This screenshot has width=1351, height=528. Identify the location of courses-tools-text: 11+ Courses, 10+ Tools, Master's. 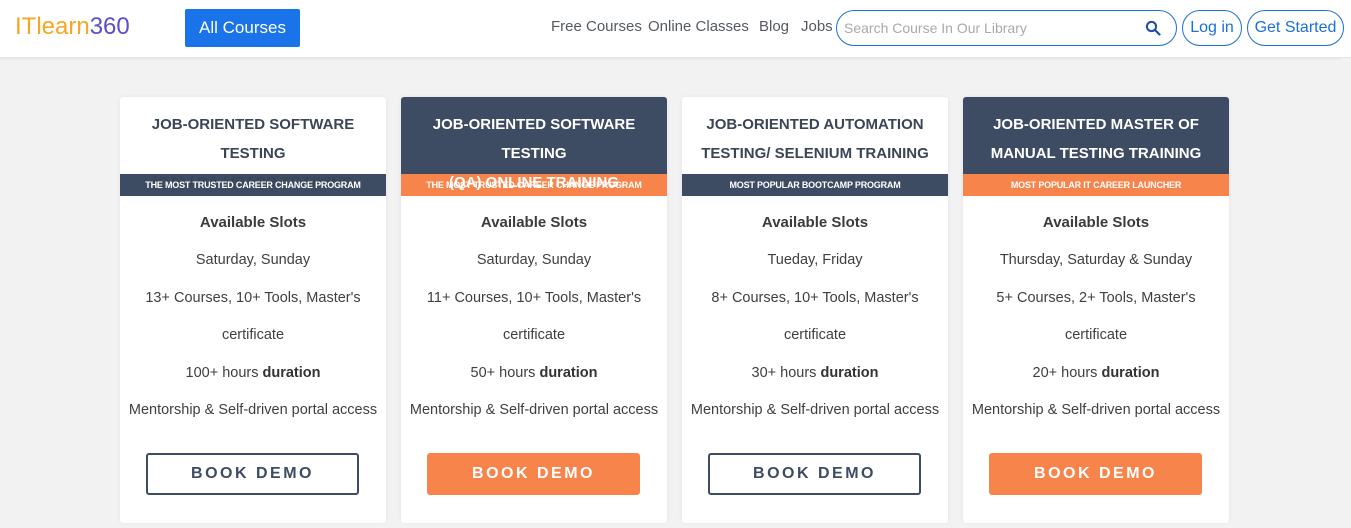
(534, 297).